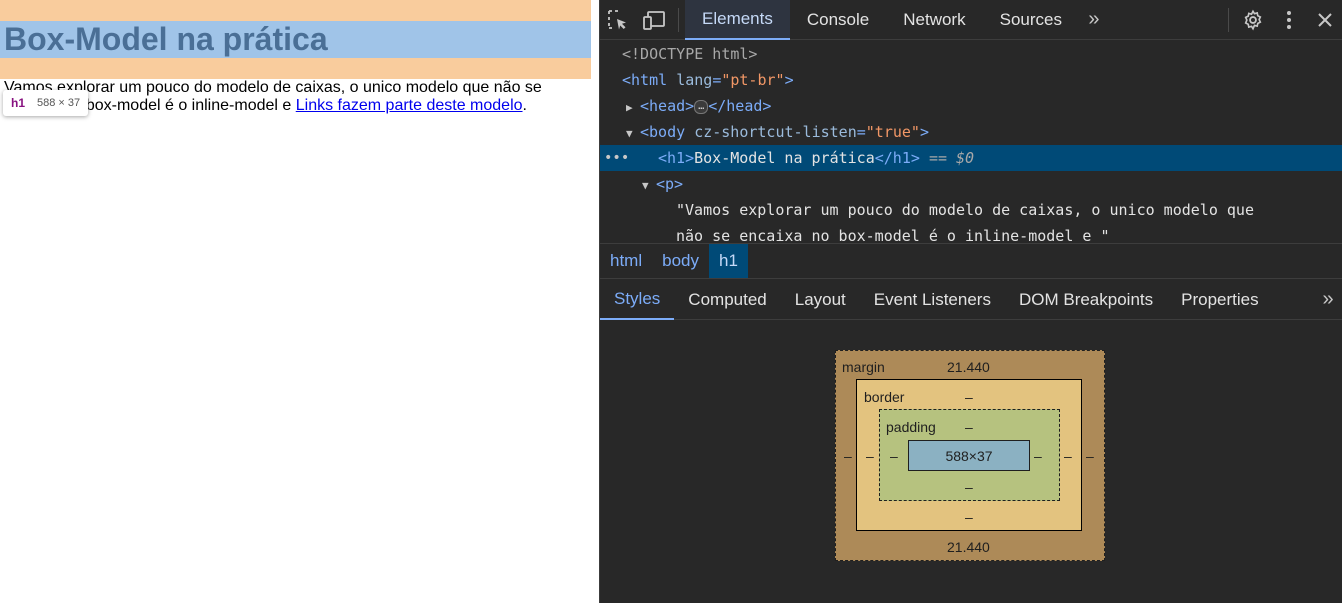 The height and width of the screenshot is (603, 1342). Describe the element at coordinates (848, 456) in the screenshot. I see `margin-left-value: –` at that location.